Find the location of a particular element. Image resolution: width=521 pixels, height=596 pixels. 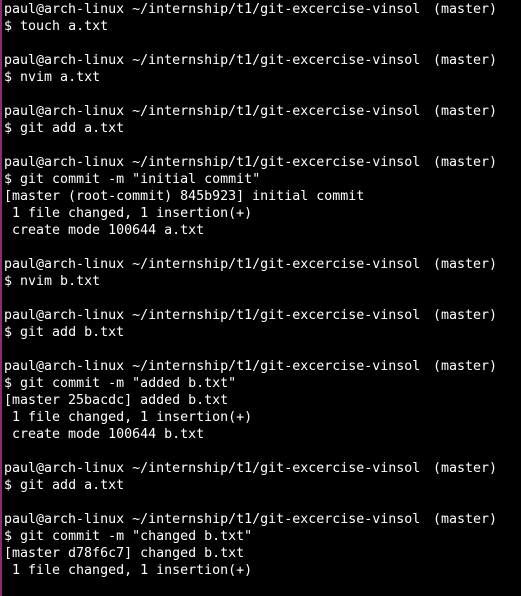

command-line: $ nvim b.txt is located at coordinates (262, 281).